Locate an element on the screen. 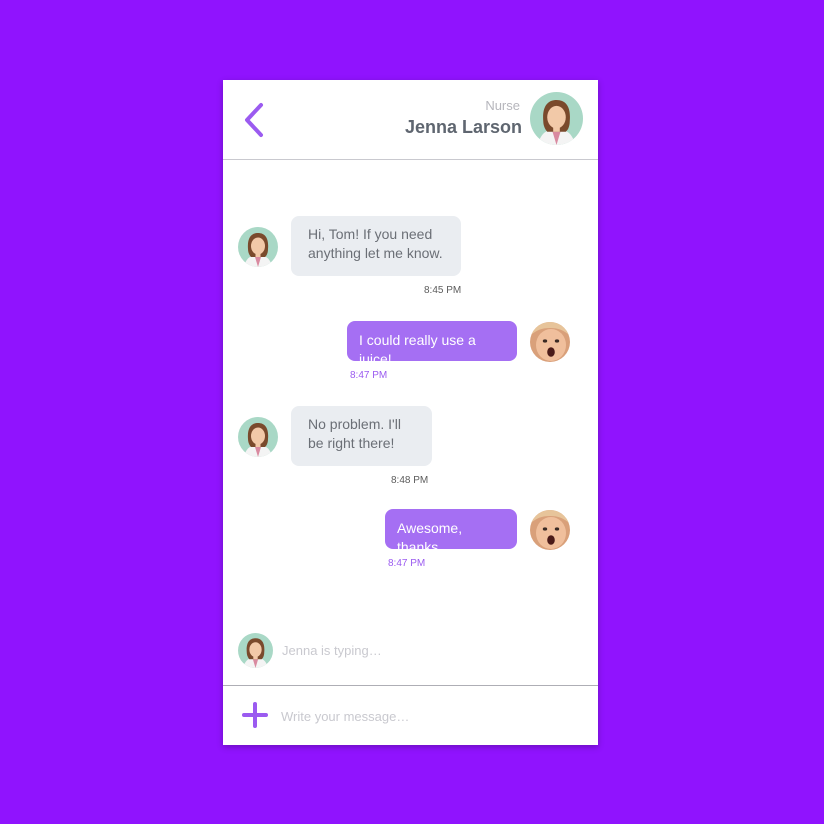 This screenshot has width=824, height=824. message-input is located at coordinates (431, 716).